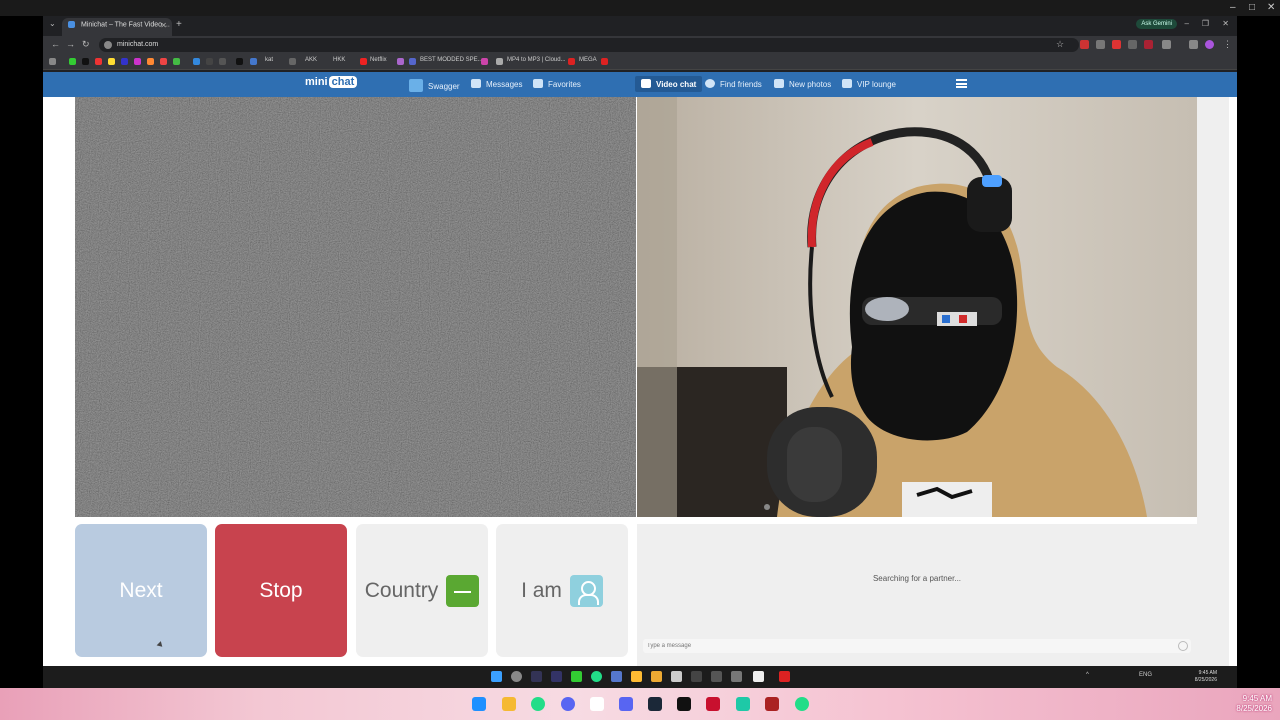  I want to click on nav-new-photos: New photos, so click(802, 84).